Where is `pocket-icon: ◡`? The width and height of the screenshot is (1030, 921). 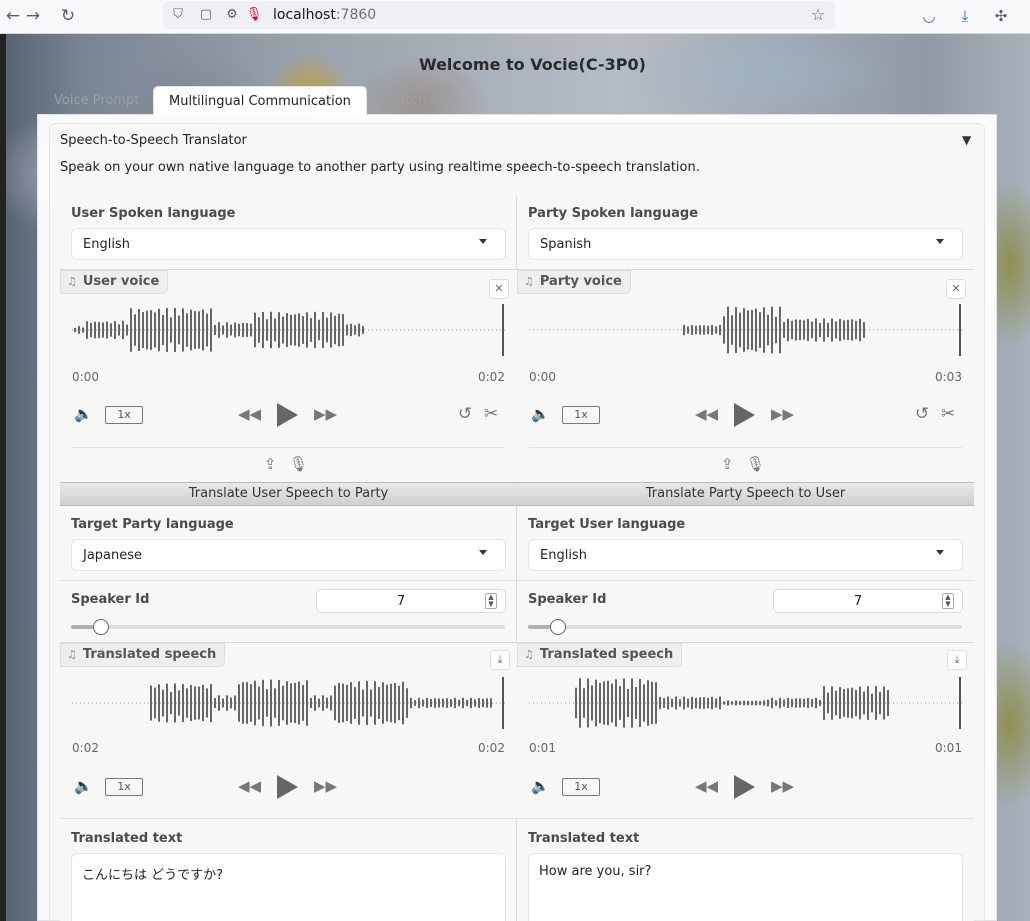 pocket-icon: ◡ is located at coordinates (929, 16).